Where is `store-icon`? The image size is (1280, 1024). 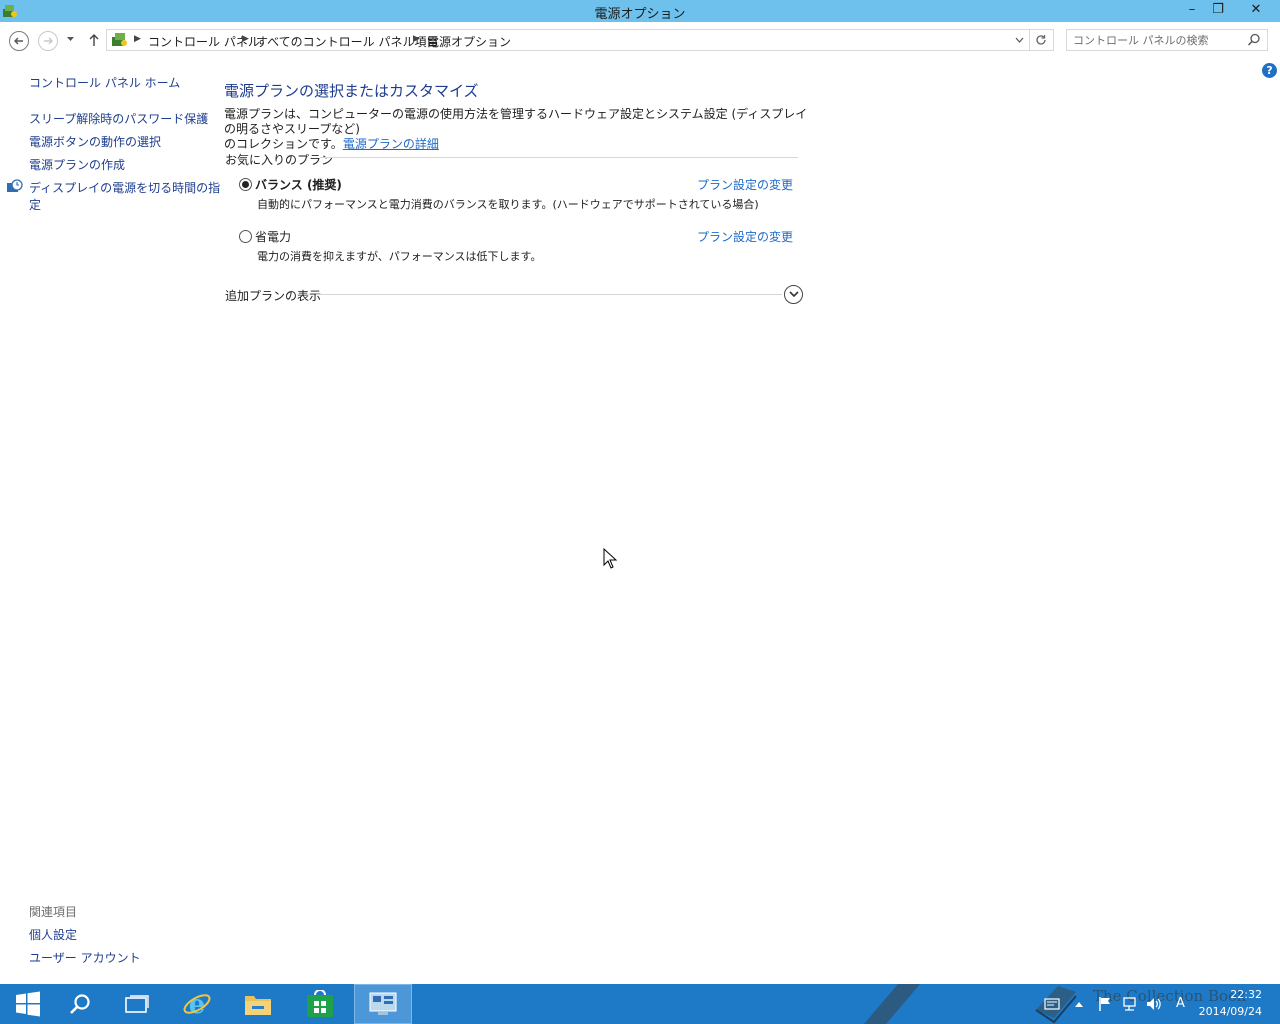
store-icon is located at coordinates (320, 1003).